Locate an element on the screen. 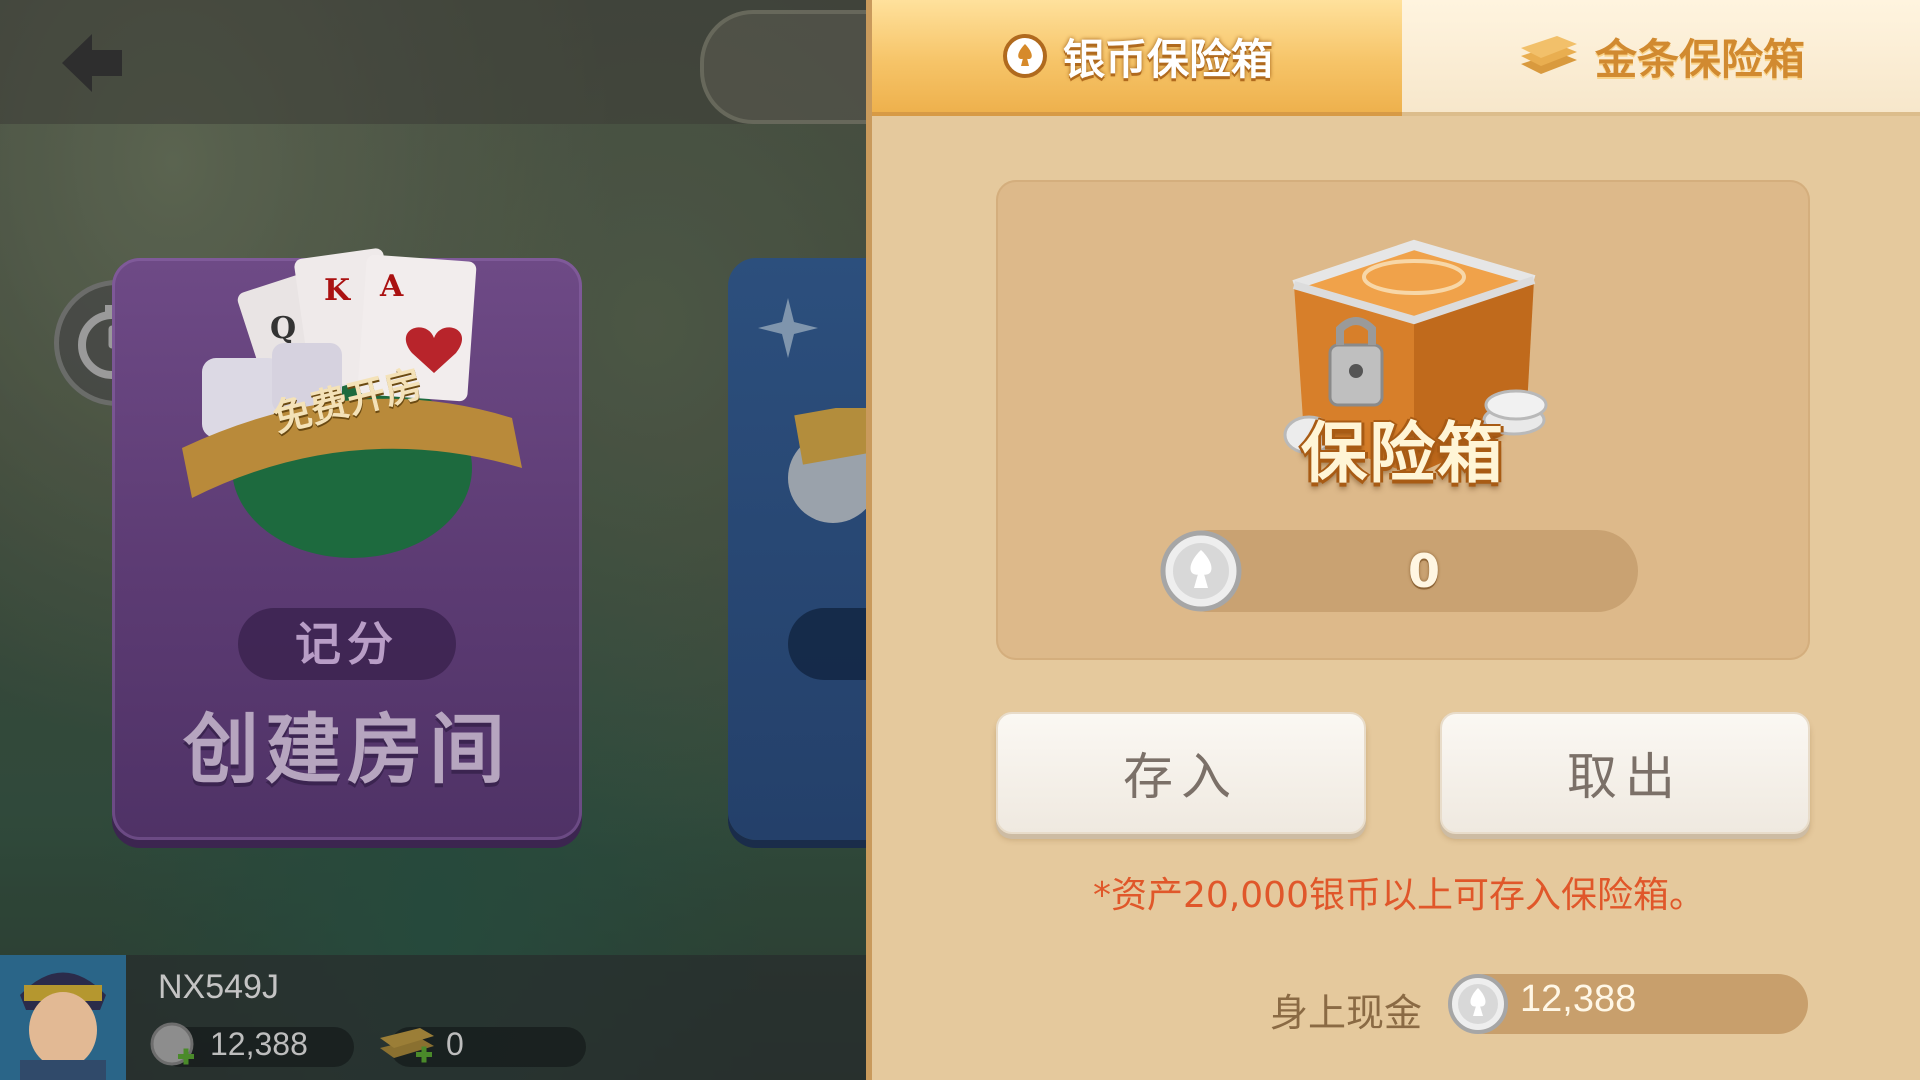 The width and height of the screenshot is (1920, 1080). silver-balance: 12,388 is located at coordinates (259, 1044).